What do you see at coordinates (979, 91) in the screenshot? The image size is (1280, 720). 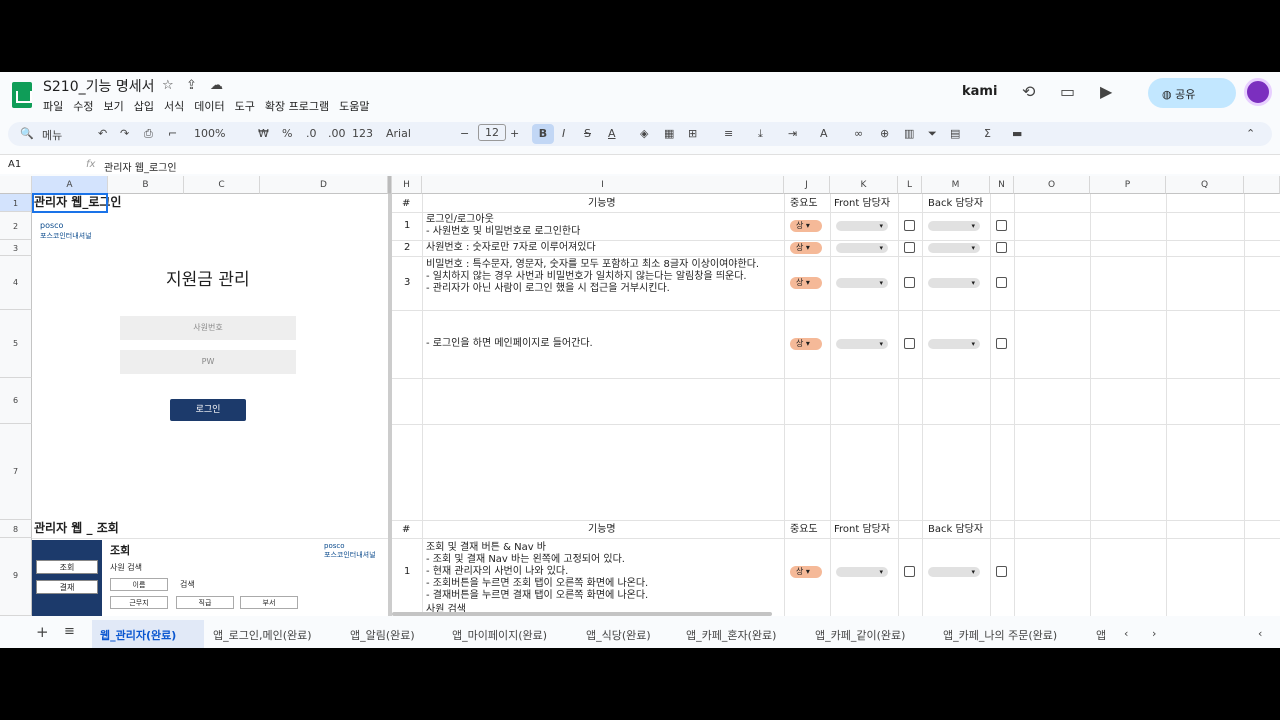 I see `kami-extension: kami` at bounding box center [979, 91].